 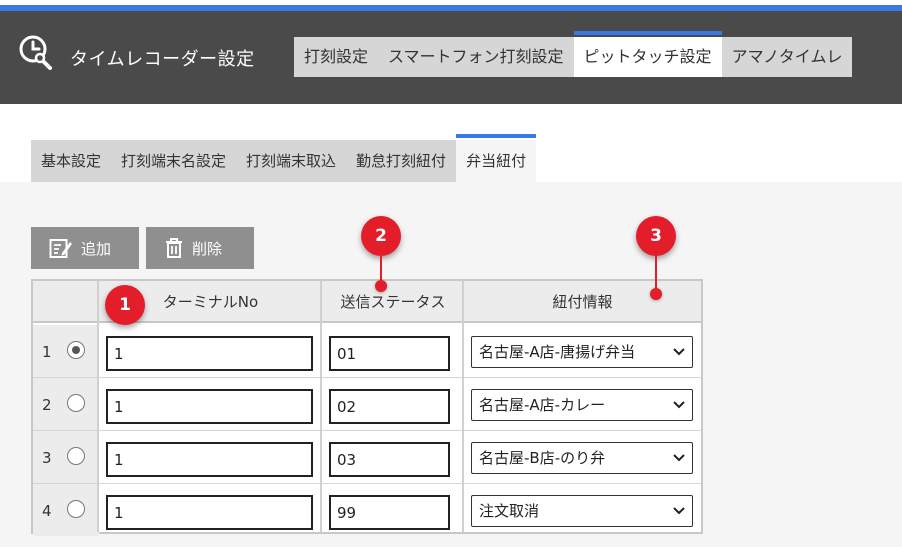 I want to click on column-header-send-status: 送信ステータス, so click(x=393, y=302).